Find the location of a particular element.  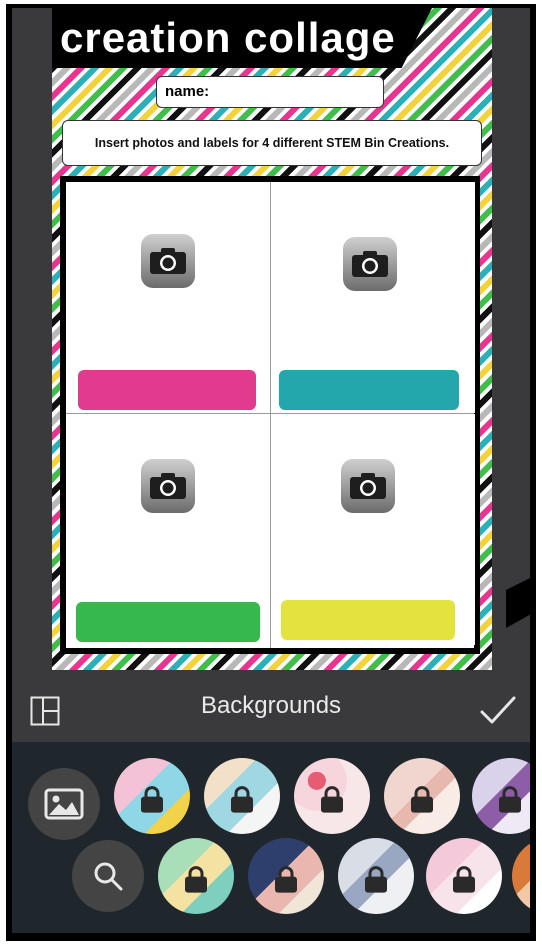

grid-divider-horizontal is located at coordinates (270, 413).